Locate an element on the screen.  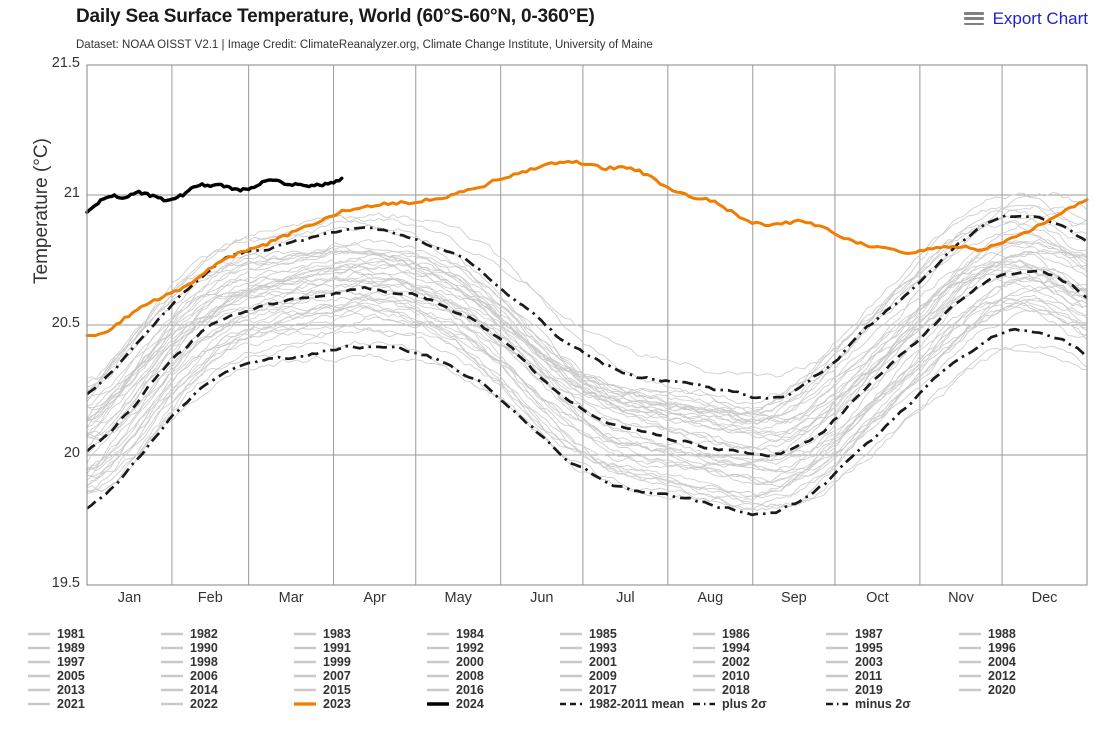
legend-item: 2009 is located at coordinates (588, 676).